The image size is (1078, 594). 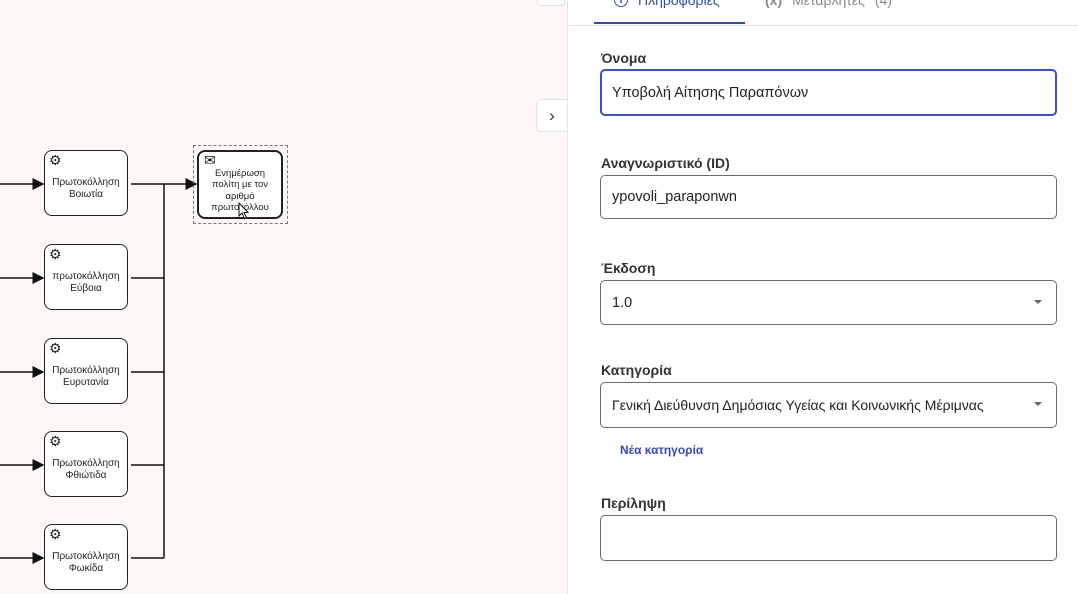 I want to click on tab-variables: (x) Μεταβλητές (4), so click(x=828, y=4).